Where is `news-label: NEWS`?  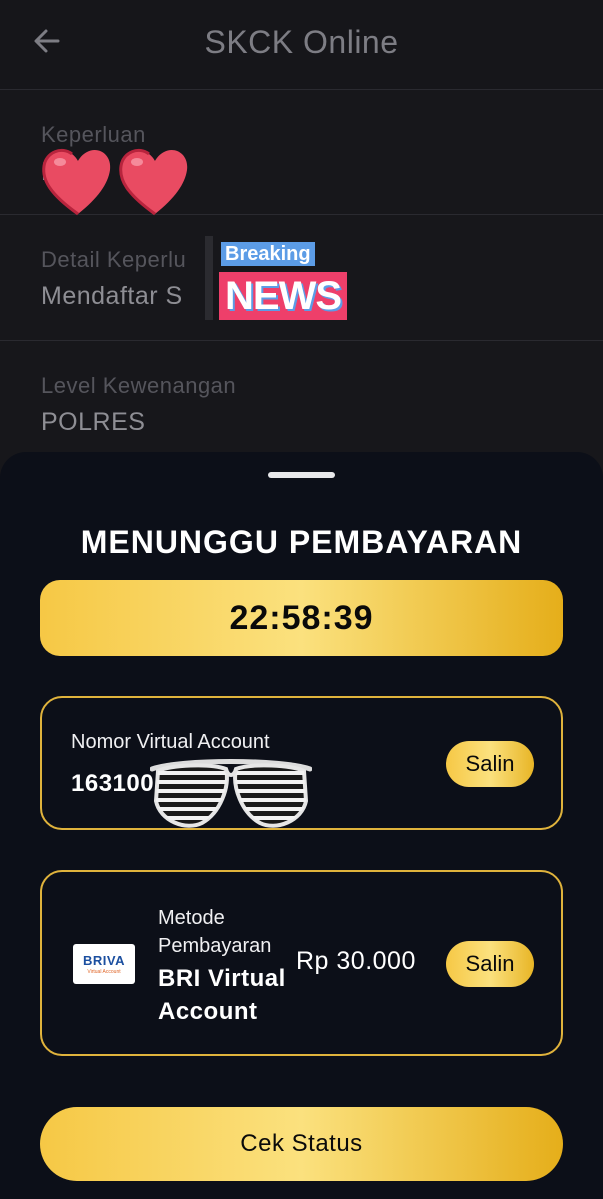 news-label: NEWS is located at coordinates (283, 296).